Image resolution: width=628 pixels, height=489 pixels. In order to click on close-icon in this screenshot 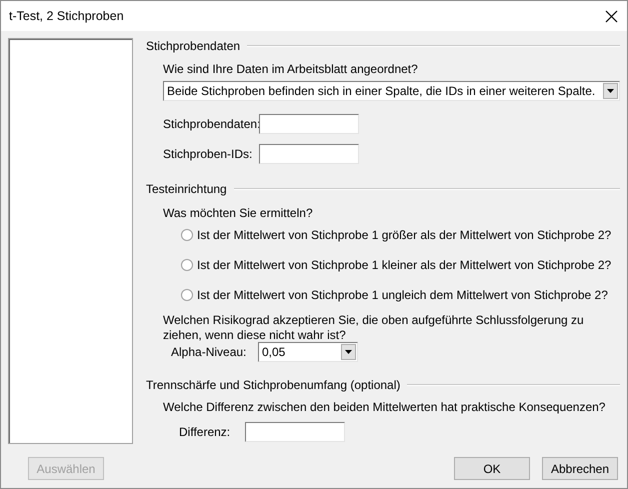, I will do `click(611, 16)`.